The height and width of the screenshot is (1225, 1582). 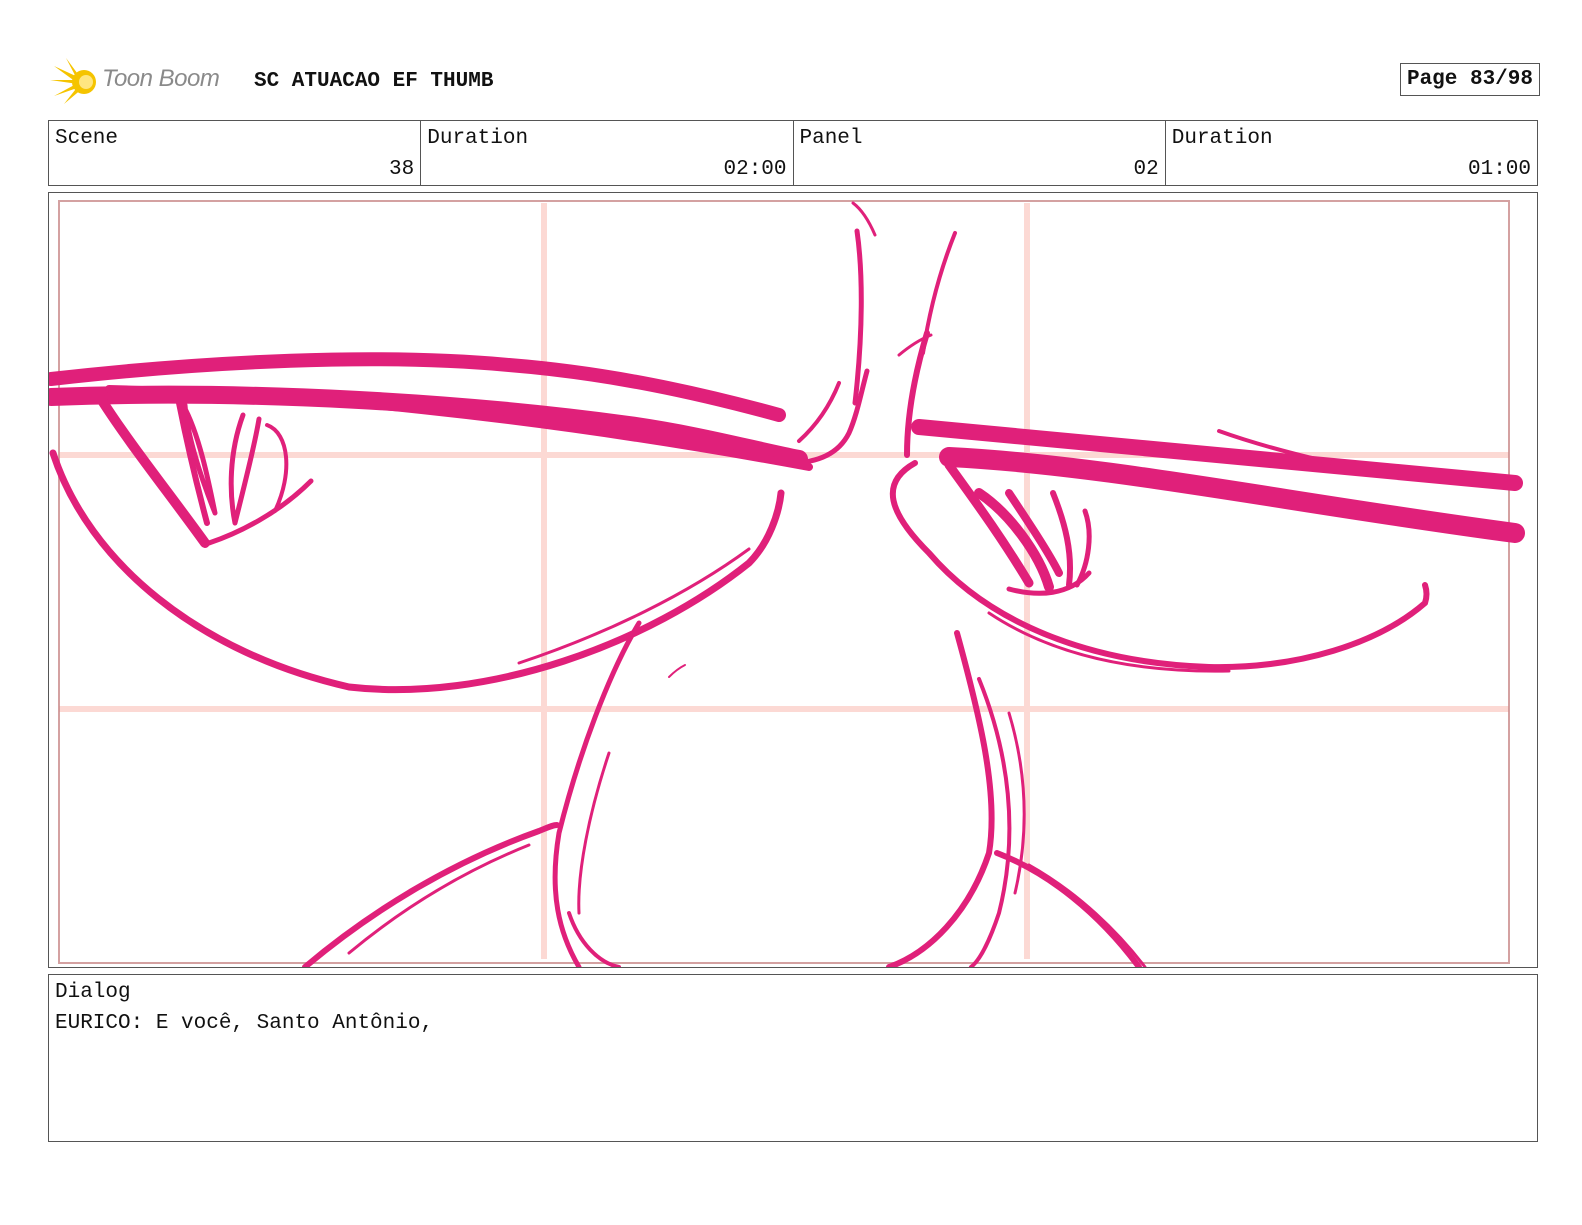 I want to click on dialog-label: Dialog, so click(x=93, y=992).